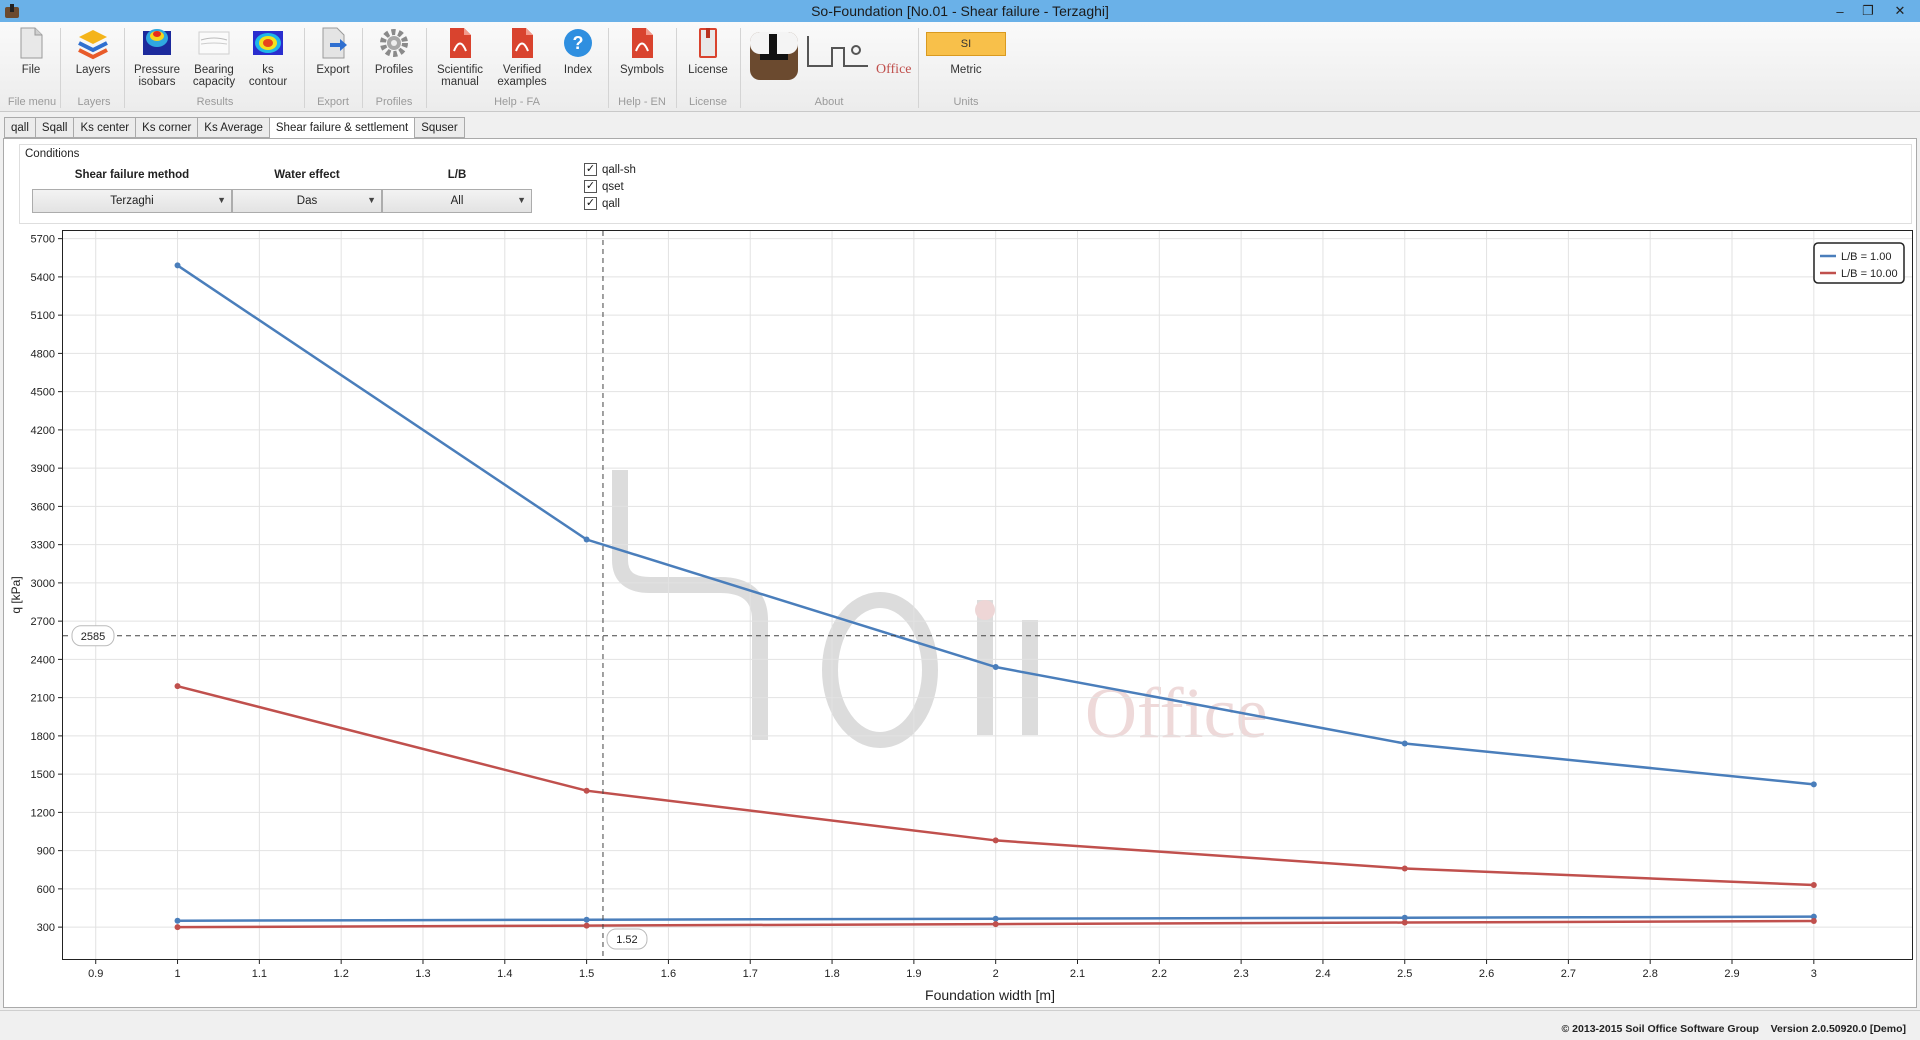 The image size is (1920, 1040). I want to click on layers-button: Layers, so click(93, 51).